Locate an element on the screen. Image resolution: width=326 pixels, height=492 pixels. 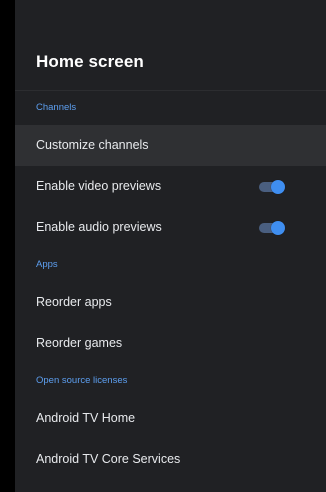
reorder-apps-item: Reorder apps is located at coordinates (170, 302).